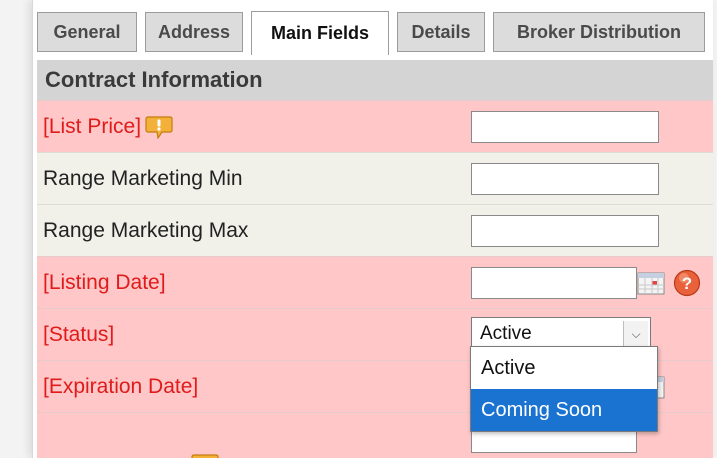 The image size is (717, 458). I want to click on status-label: [Status], so click(79, 334).